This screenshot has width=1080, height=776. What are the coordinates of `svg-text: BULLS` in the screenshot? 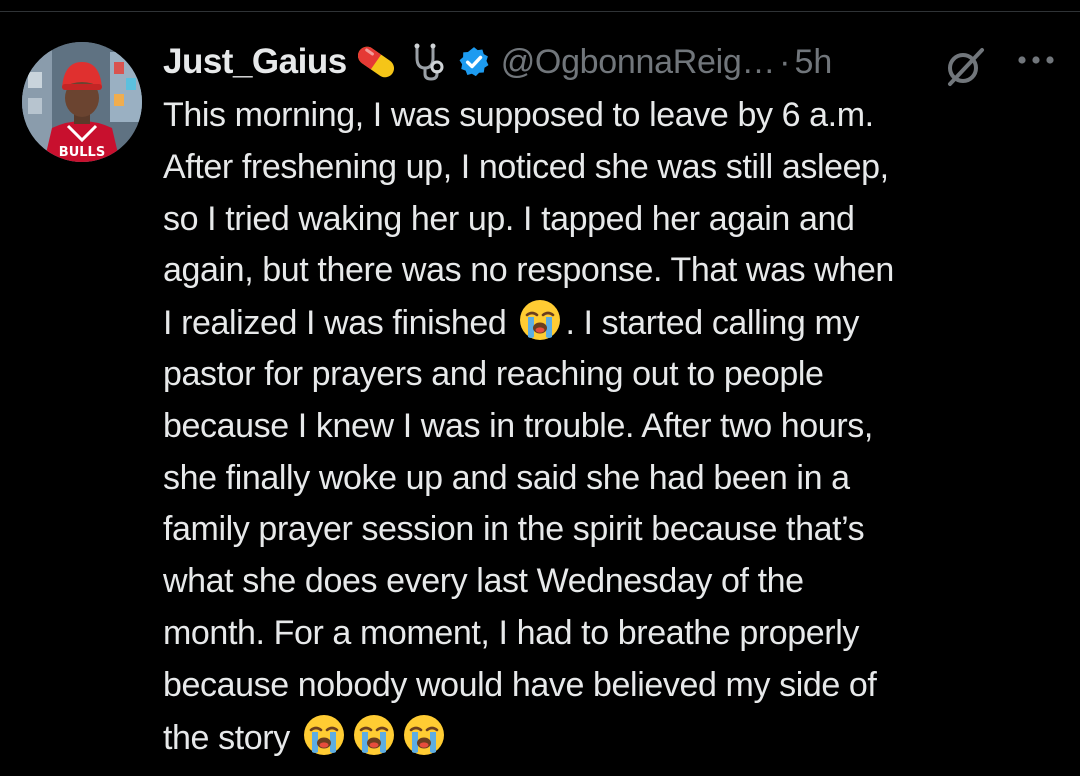 It's located at (82, 152).